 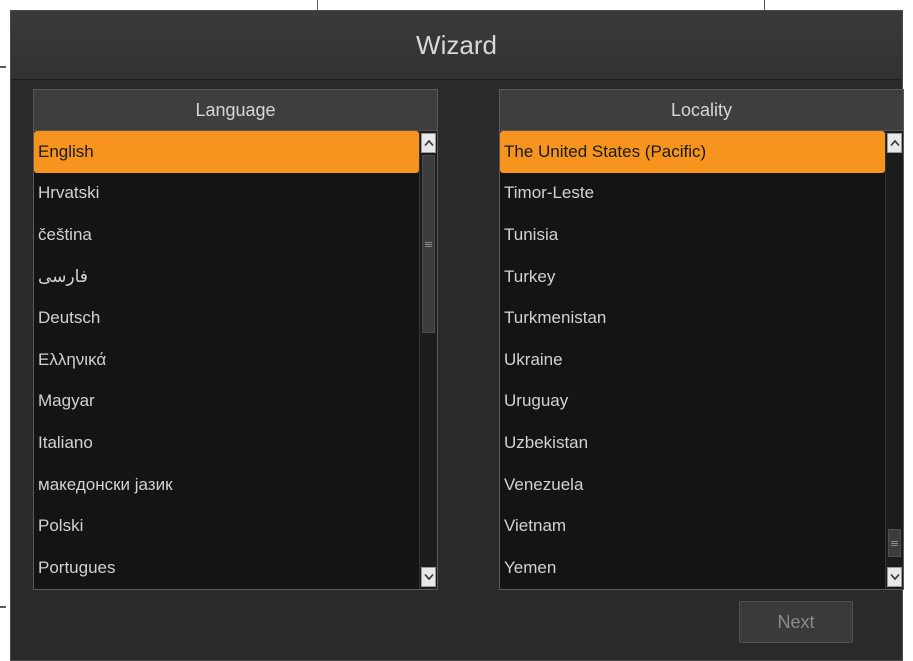 I want to click on locality-item: Ukraine, so click(x=692, y=360).